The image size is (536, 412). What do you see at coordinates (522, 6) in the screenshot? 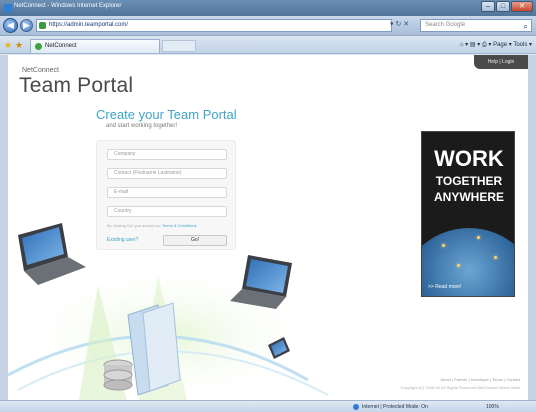
I see `close-button: ✕` at bounding box center [522, 6].